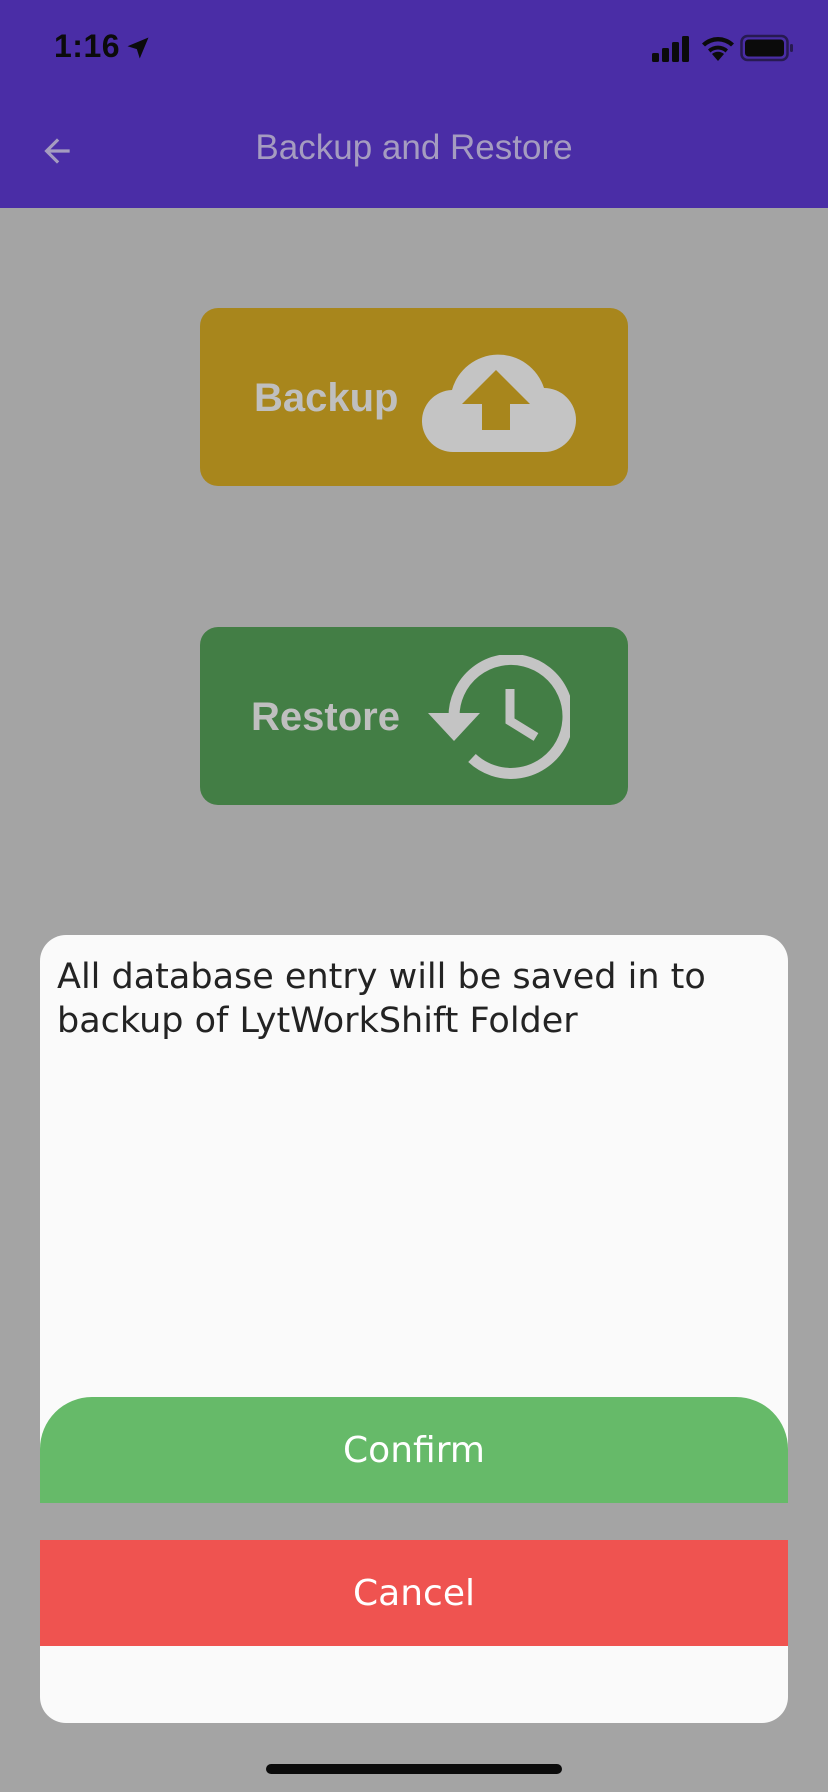  Describe the element at coordinates (414, 397) in the screenshot. I see `backup-button: Backup` at that location.